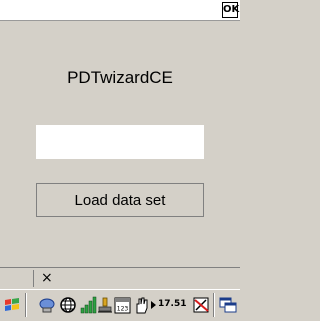  Describe the element at coordinates (120, 278) in the screenshot. I see `command-bar: ×` at that location.